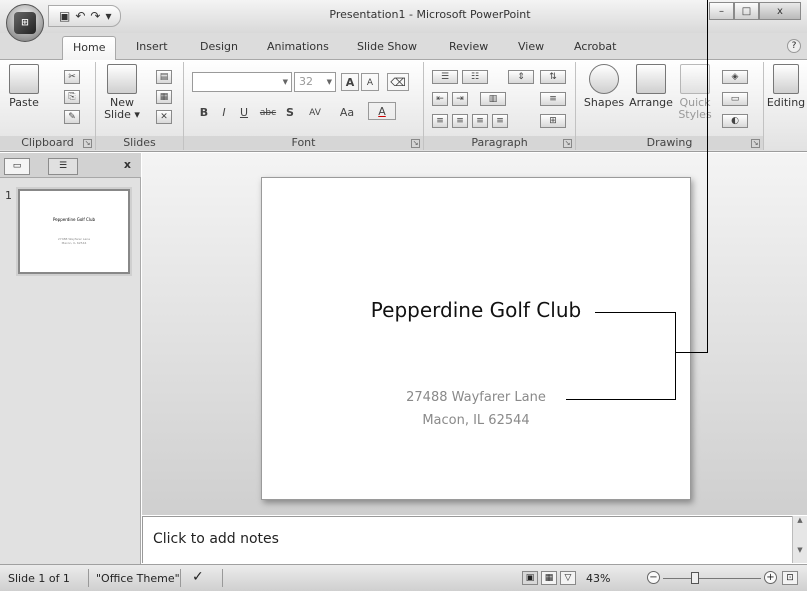 This screenshot has height=591, width=807. Describe the element at coordinates (244, 113) in the screenshot. I see `underline-button: U` at that location.